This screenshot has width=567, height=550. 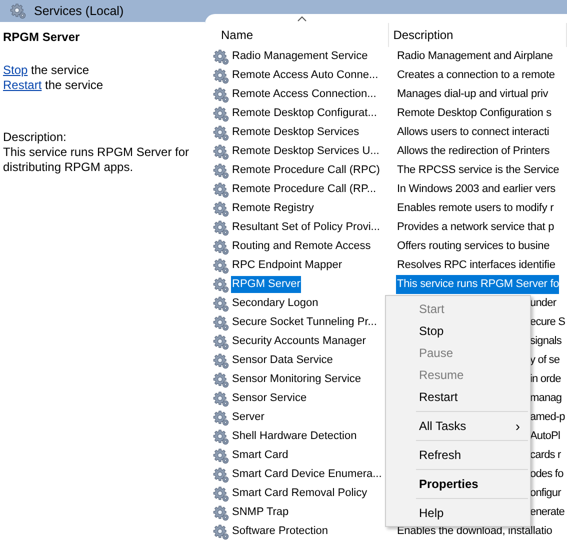 What do you see at coordinates (442, 426) in the screenshot?
I see `menu-label: All Tasks` at bounding box center [442, 426].